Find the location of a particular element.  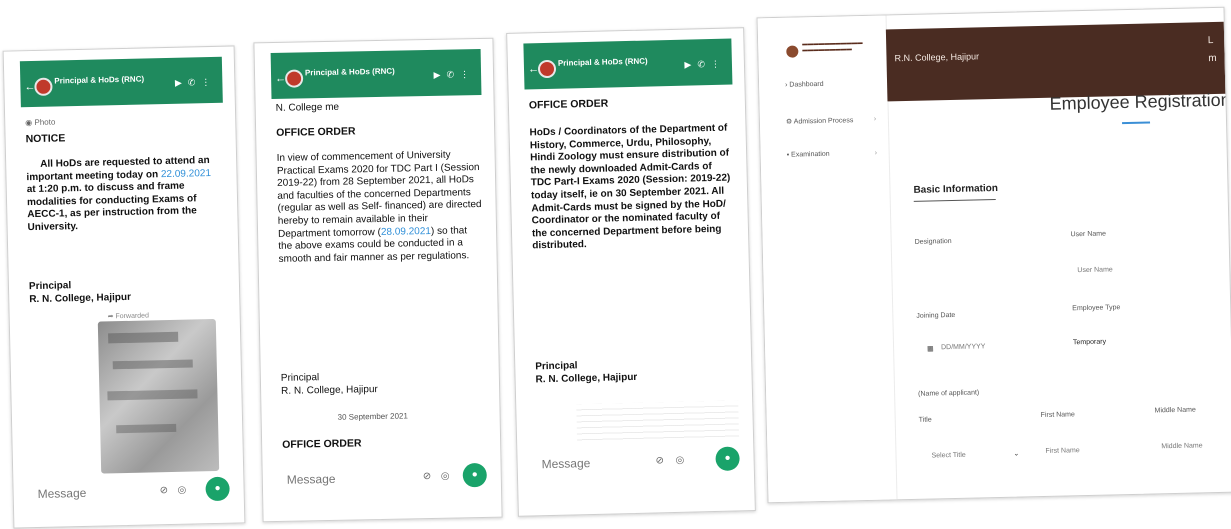

date-link: 28.09.2021 is located at coordinates (406, 232).